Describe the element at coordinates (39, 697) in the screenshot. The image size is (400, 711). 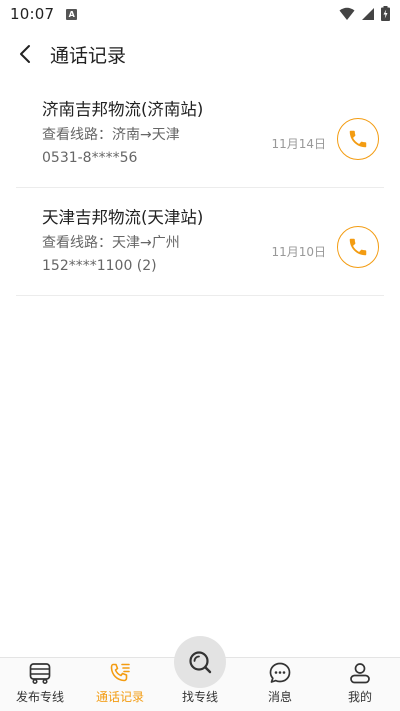
I see `nav-label: 发布专线` at that location.